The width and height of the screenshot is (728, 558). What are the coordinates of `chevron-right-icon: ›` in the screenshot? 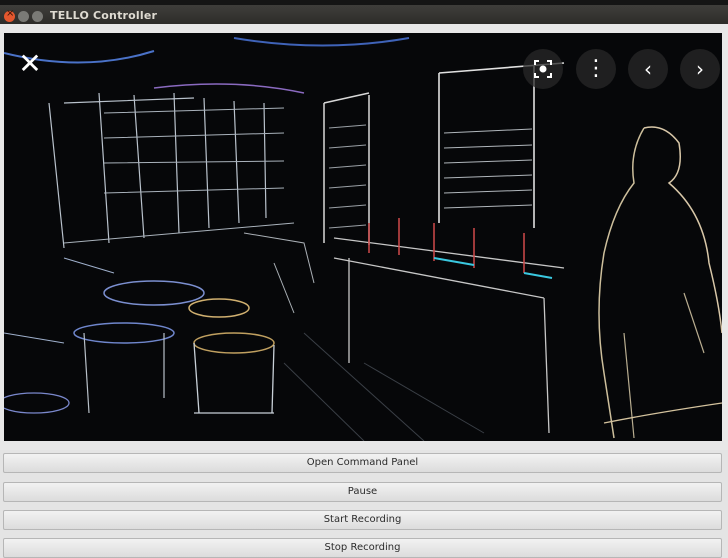 It's located at (700, 69).